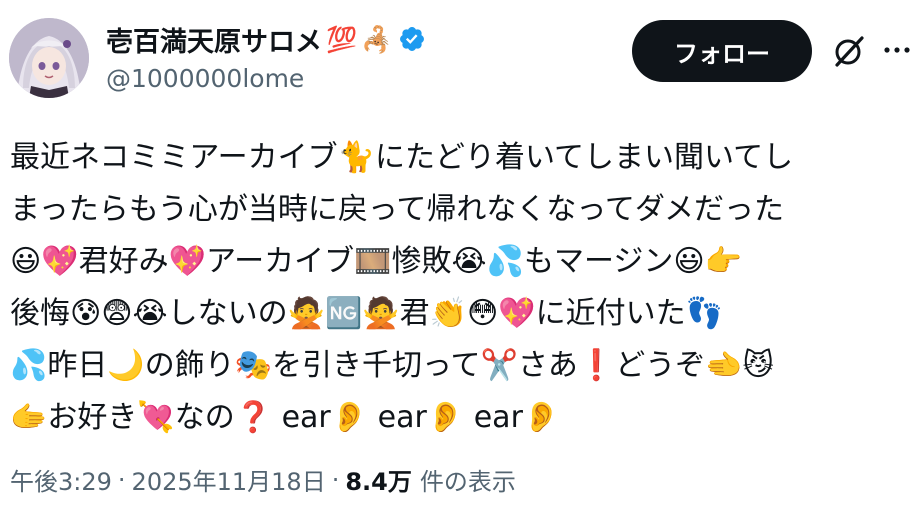  Describe the element at coordinates (378, 482) in the screenshot. I see `views-count: 8.4万` at that location.